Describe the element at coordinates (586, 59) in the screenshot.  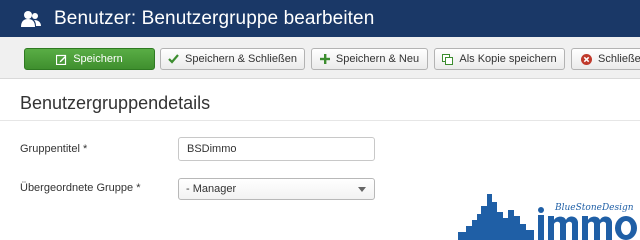
I see `close-icon` at that location.